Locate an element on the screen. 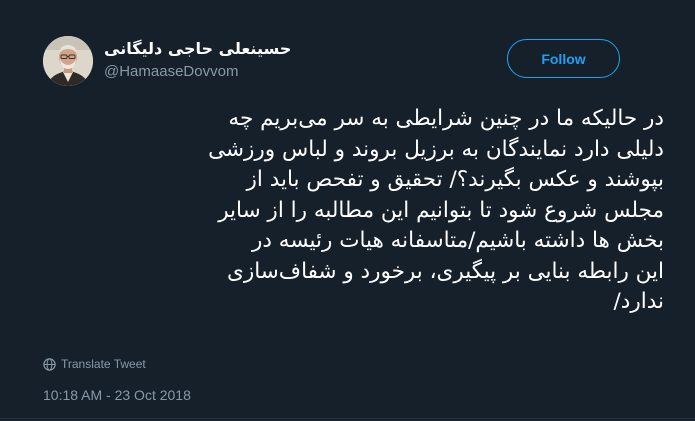 Image resolution: width=695 pixels, height=421 pixels. divider is located at coordinates (347, 418).